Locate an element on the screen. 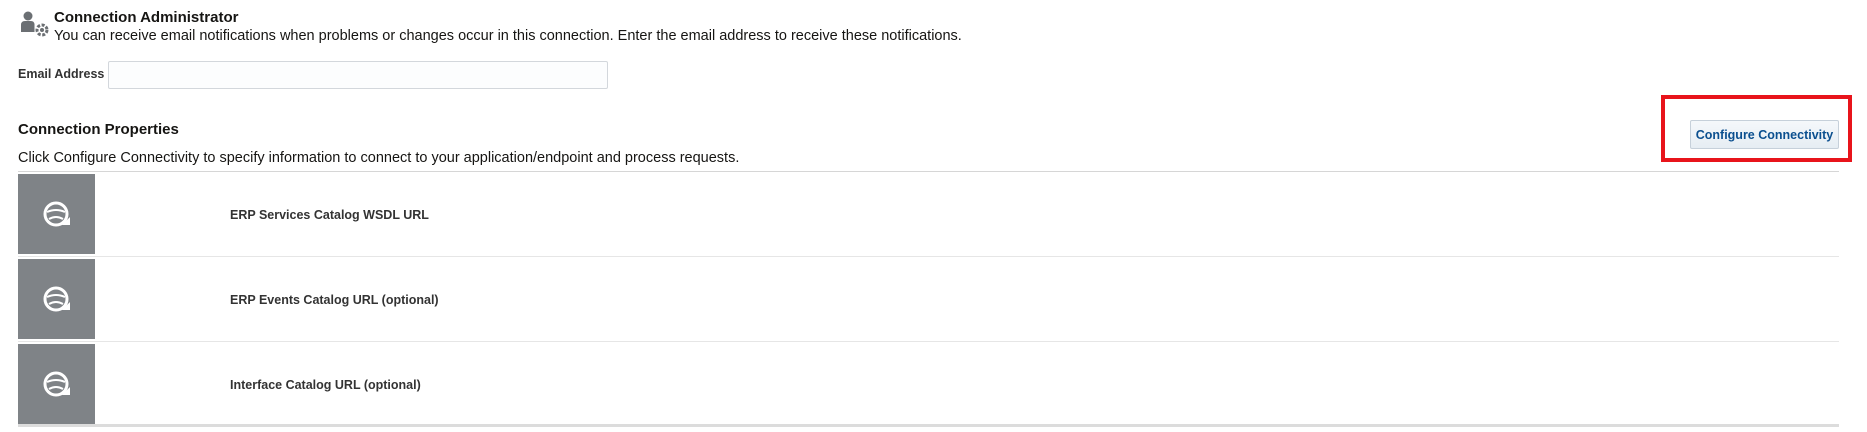 This screenshot has width=1867, height=432. list-item-label: ERP Services Catalog WSDL URL is located at coordinates (329, 215).